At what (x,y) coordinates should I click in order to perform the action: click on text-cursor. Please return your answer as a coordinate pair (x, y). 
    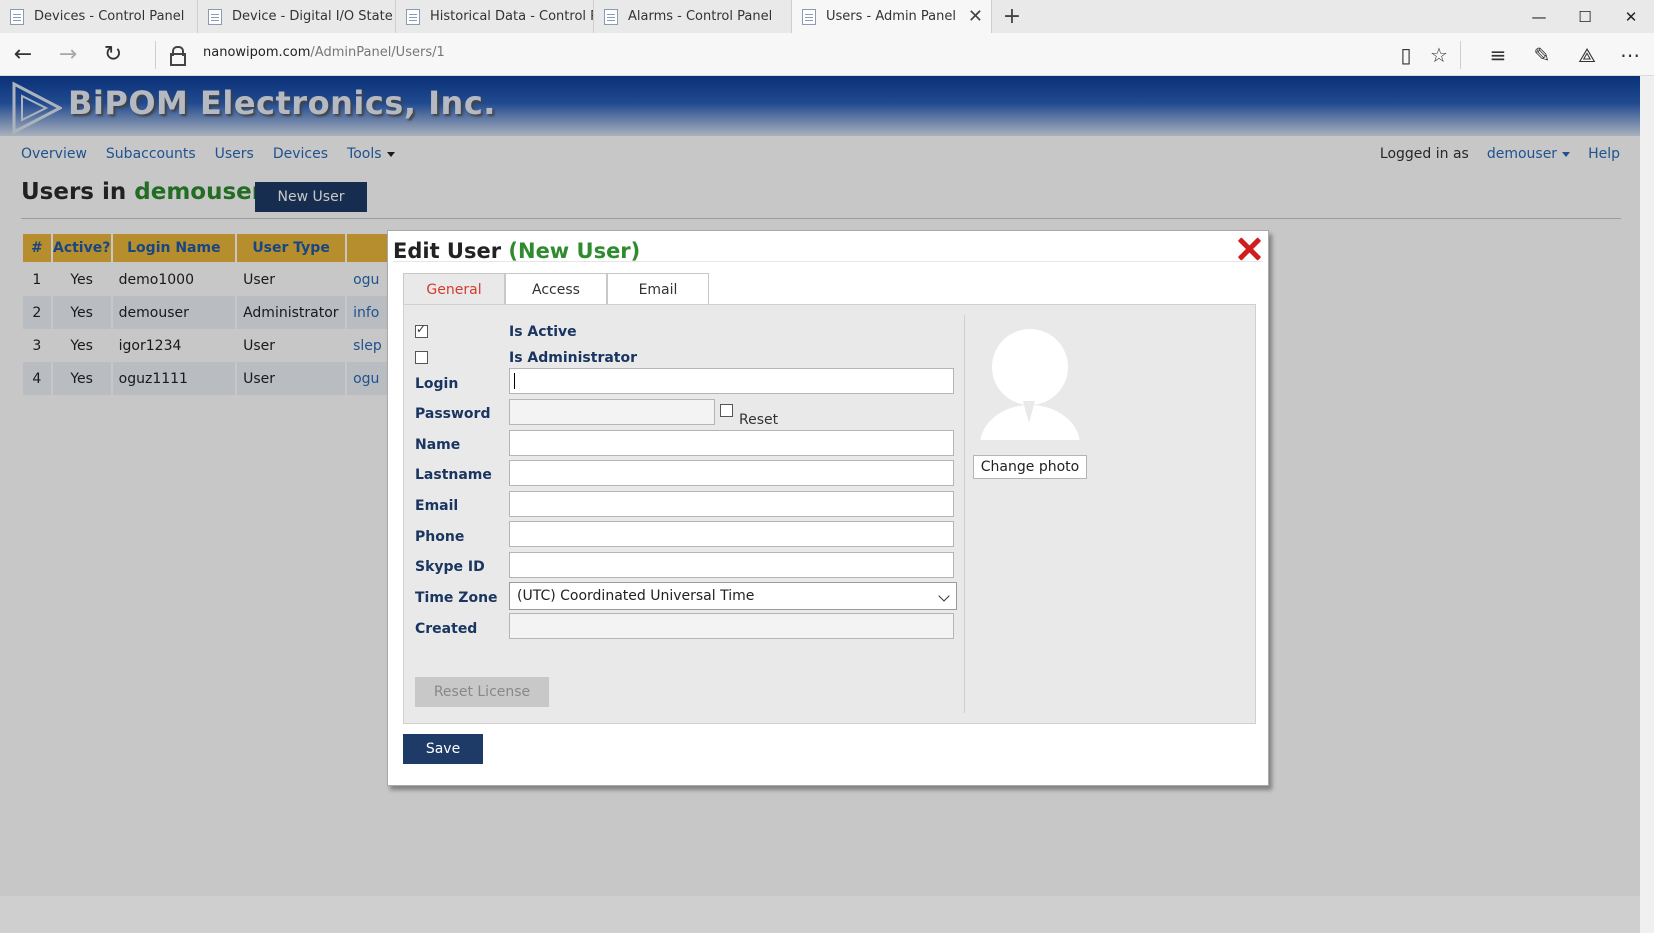
    Looking at the image, I should click on (514, 381).